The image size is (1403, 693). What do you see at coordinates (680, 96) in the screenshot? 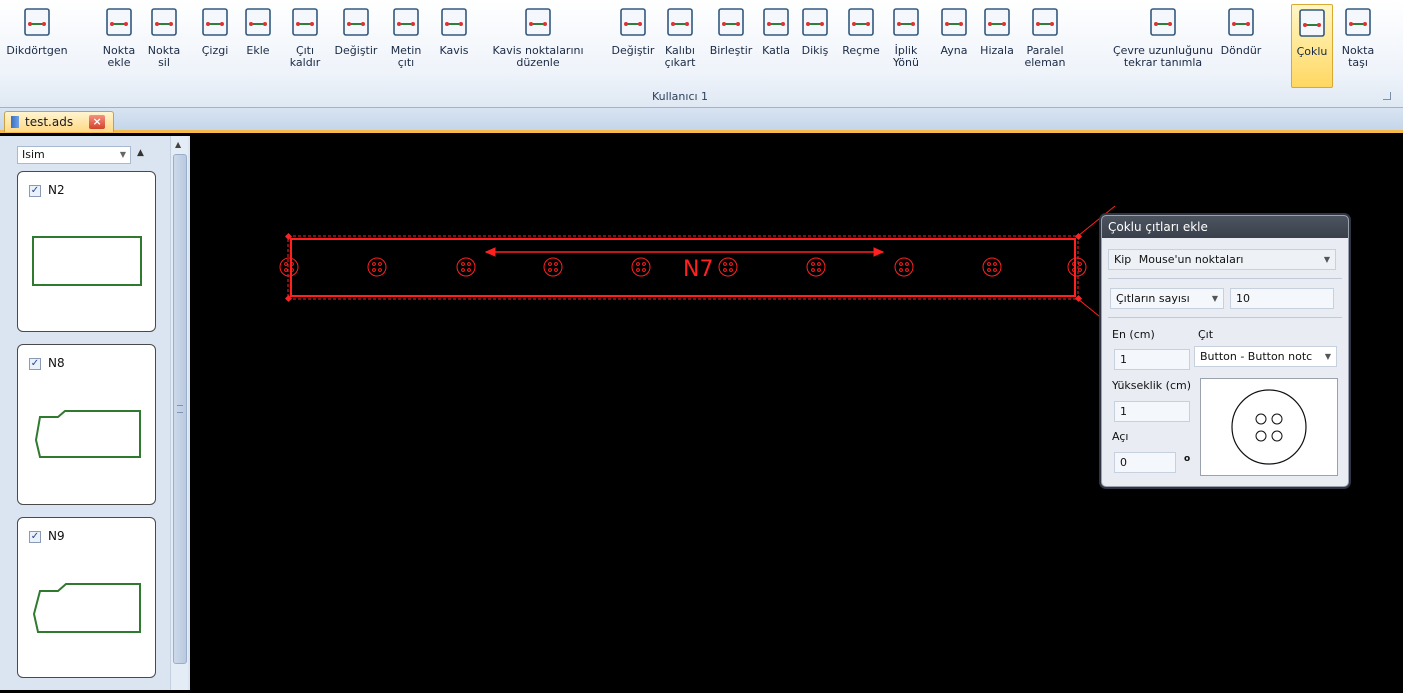
I see `ribbon-group-label: Kullanıcı 1` at bounding box center [680, 96].